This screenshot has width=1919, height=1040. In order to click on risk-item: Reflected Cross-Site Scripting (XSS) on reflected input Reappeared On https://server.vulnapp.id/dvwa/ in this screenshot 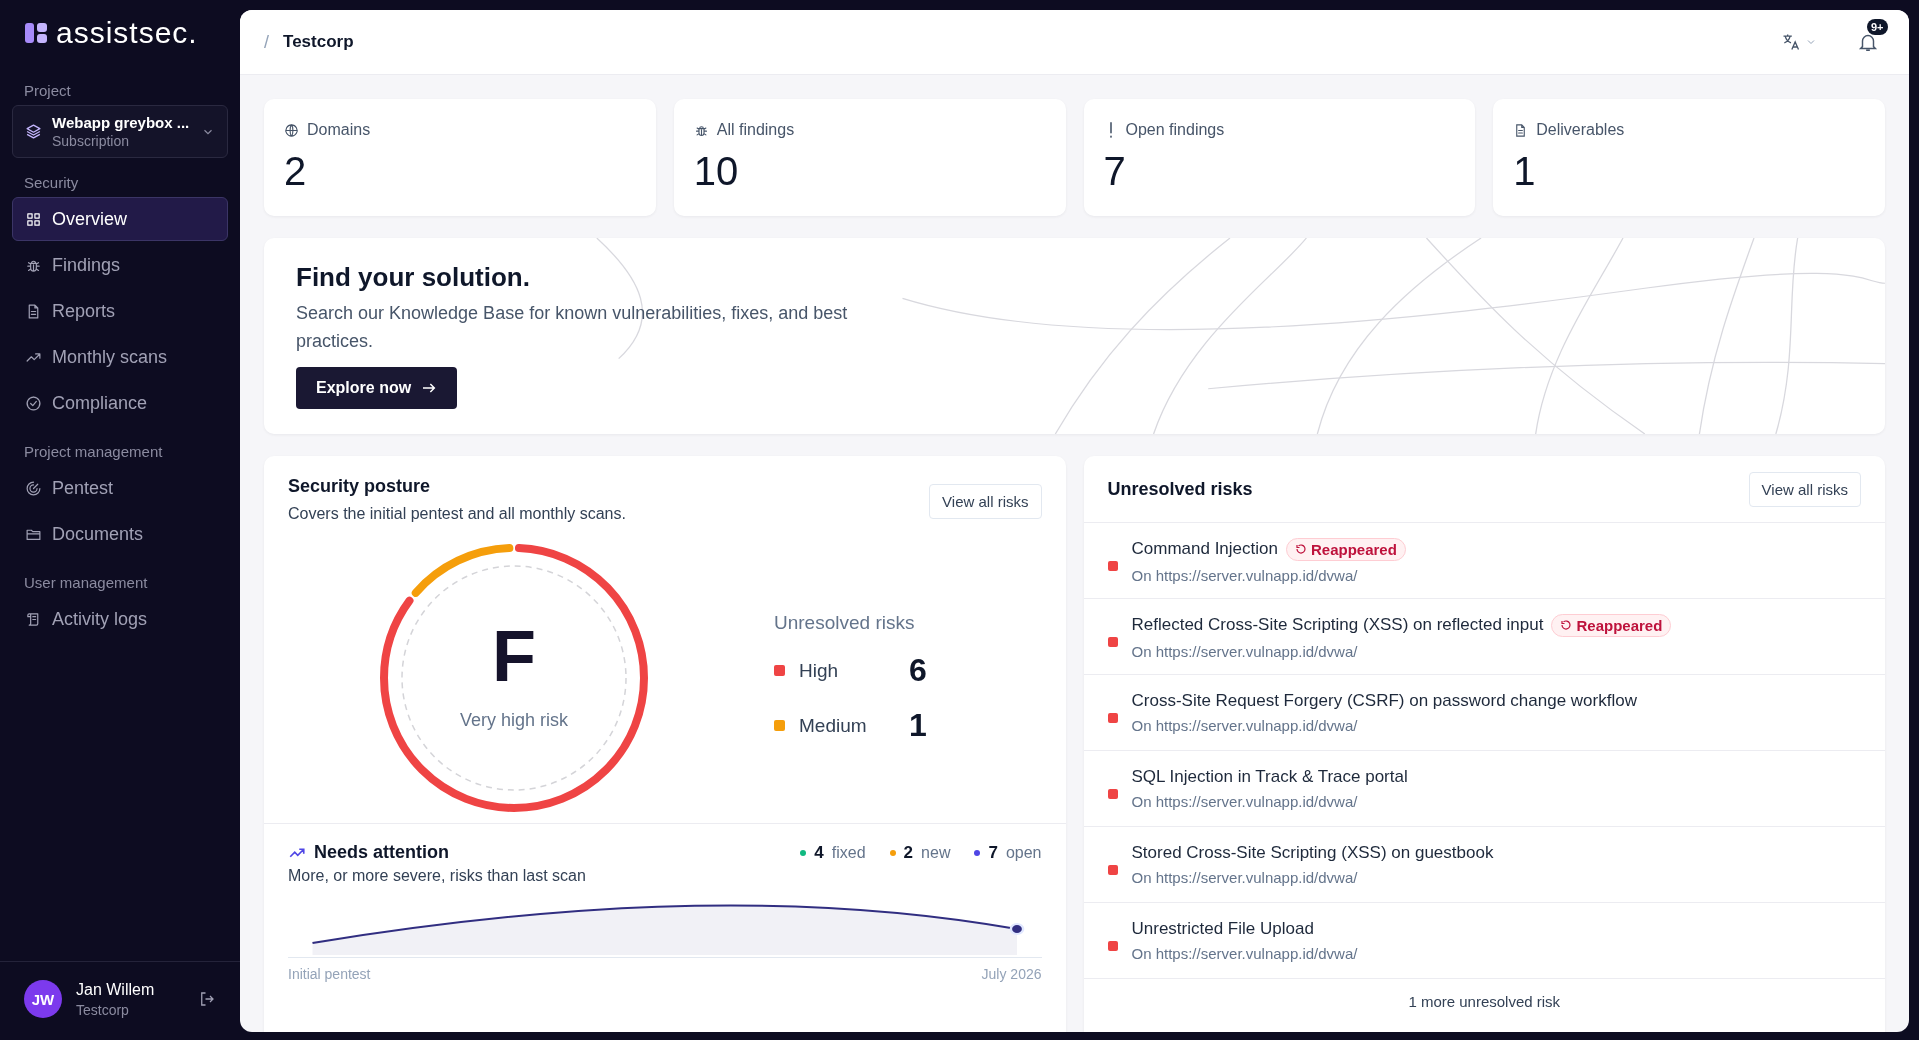, I will do `click(1484, 637)`.